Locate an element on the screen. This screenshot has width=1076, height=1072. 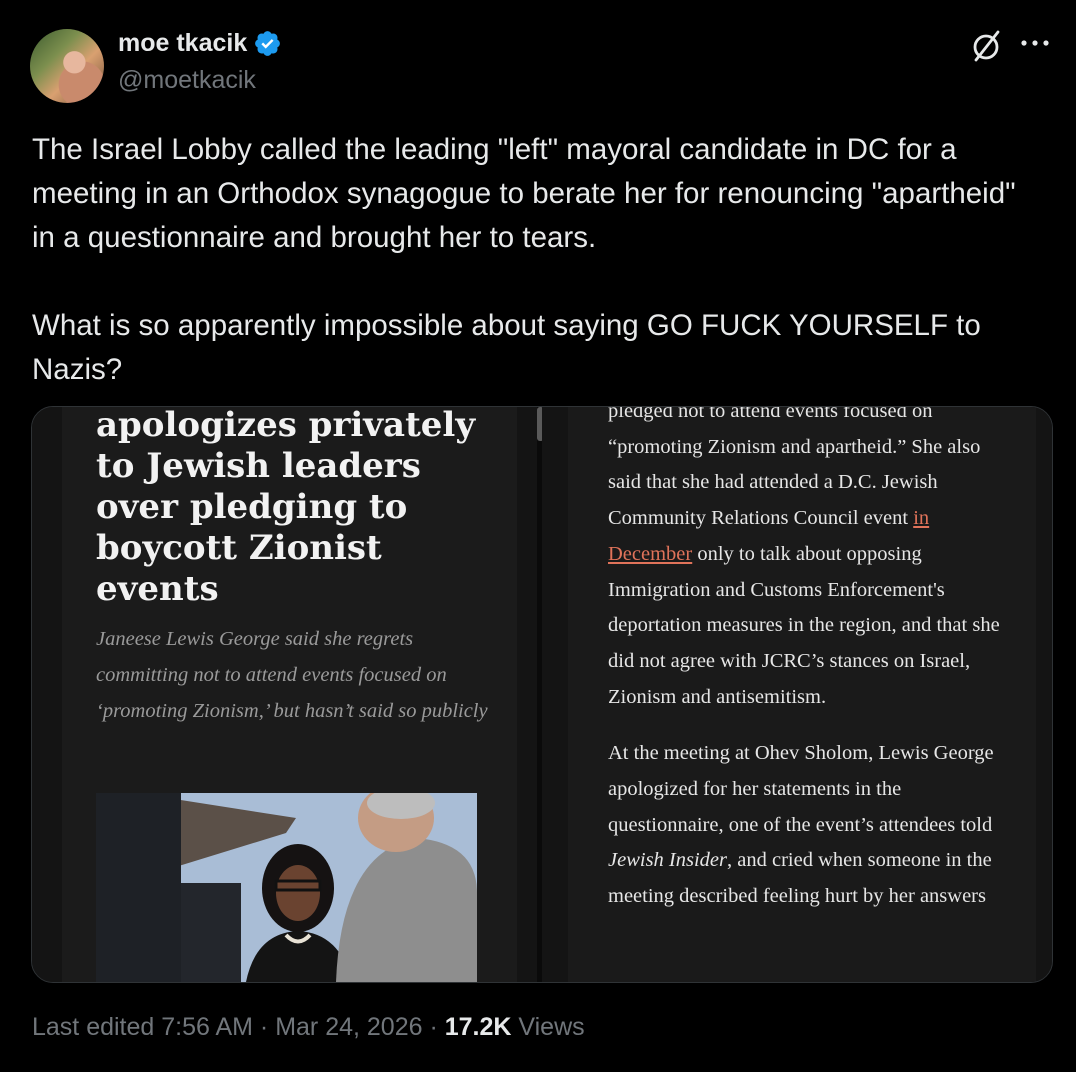
grok-icon is located at coordinates (986, 46).